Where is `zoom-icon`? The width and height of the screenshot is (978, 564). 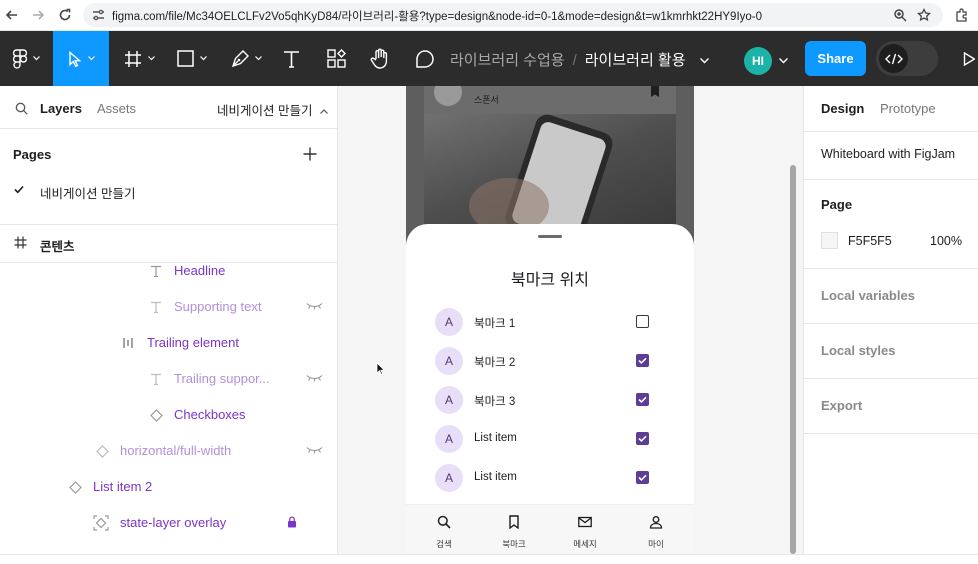 zoom-icon is located at coordinates (900, 15).